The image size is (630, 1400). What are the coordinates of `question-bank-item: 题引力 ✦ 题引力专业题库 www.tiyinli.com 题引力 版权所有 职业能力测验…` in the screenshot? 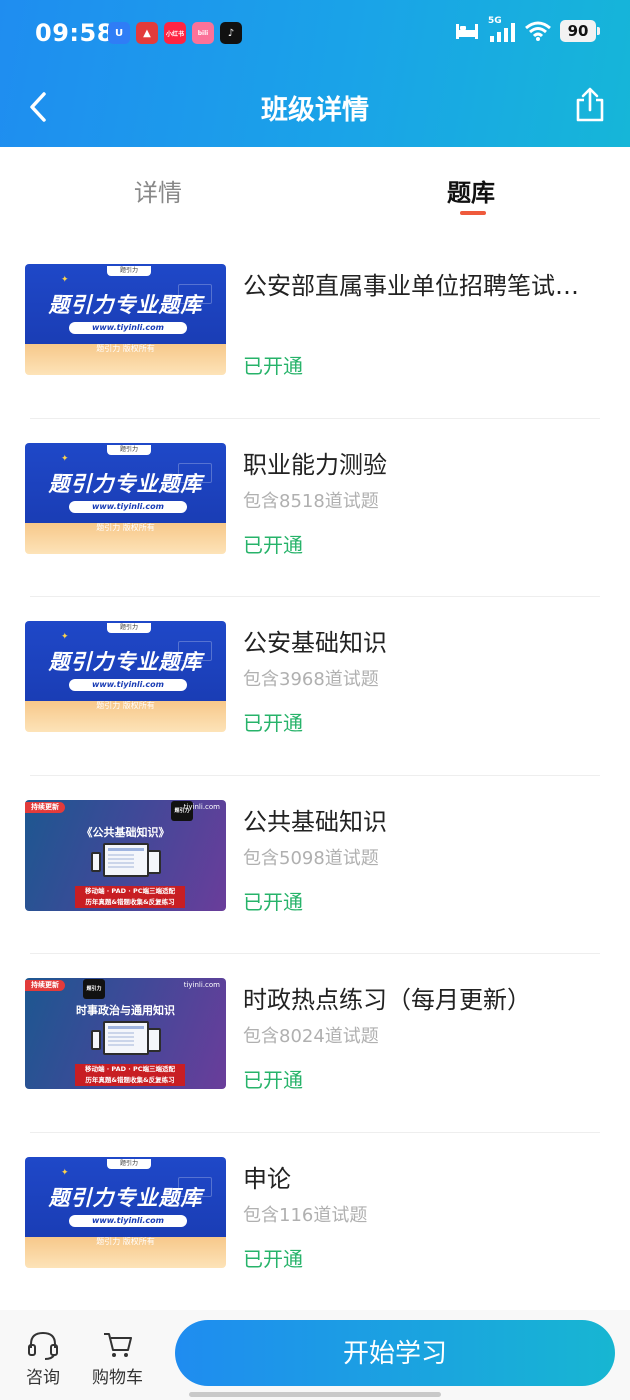 It's located at (315, 508).